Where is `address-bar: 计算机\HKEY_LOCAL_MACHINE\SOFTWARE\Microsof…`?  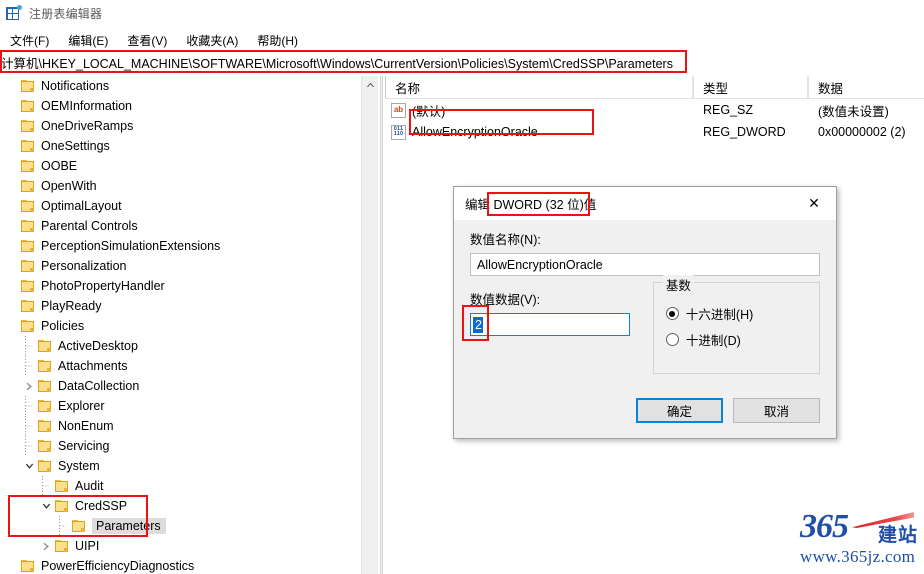
address-bar: 计算机\HKEY_LOCAL_MACHINE\SOFTWARE\Microsof… is located at coordinates (462, 62).